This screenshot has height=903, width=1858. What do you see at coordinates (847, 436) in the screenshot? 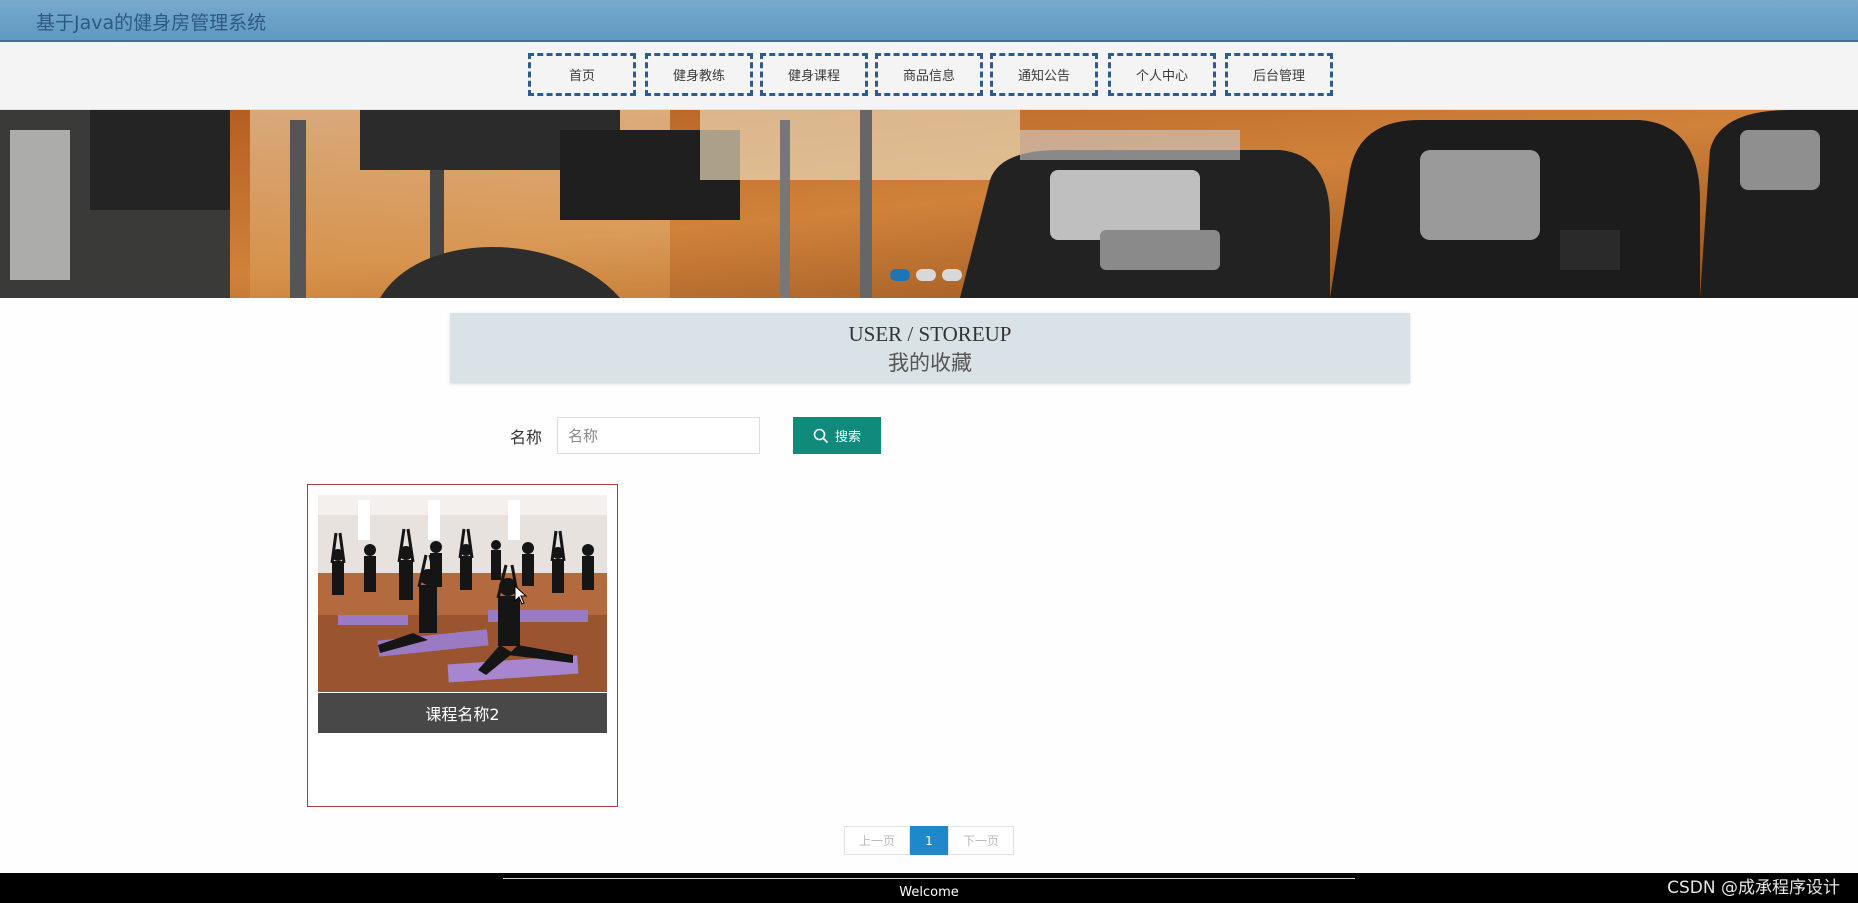
I see `search-button-label: 搜索` at bounding box center [847, 436].